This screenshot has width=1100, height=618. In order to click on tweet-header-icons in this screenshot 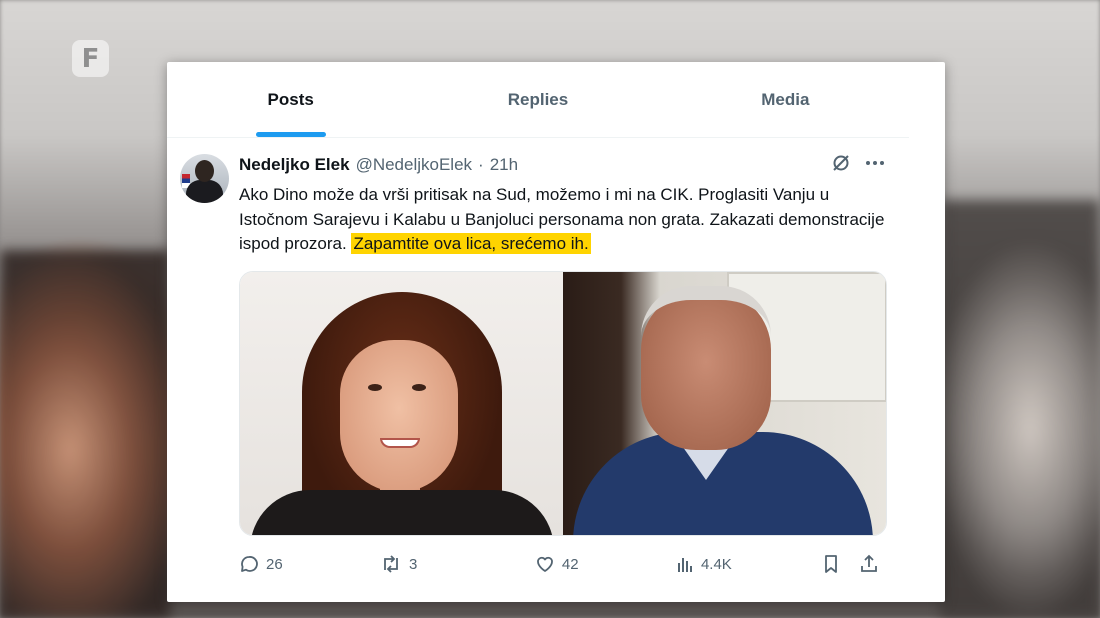, I will do `click(858, 163)`.